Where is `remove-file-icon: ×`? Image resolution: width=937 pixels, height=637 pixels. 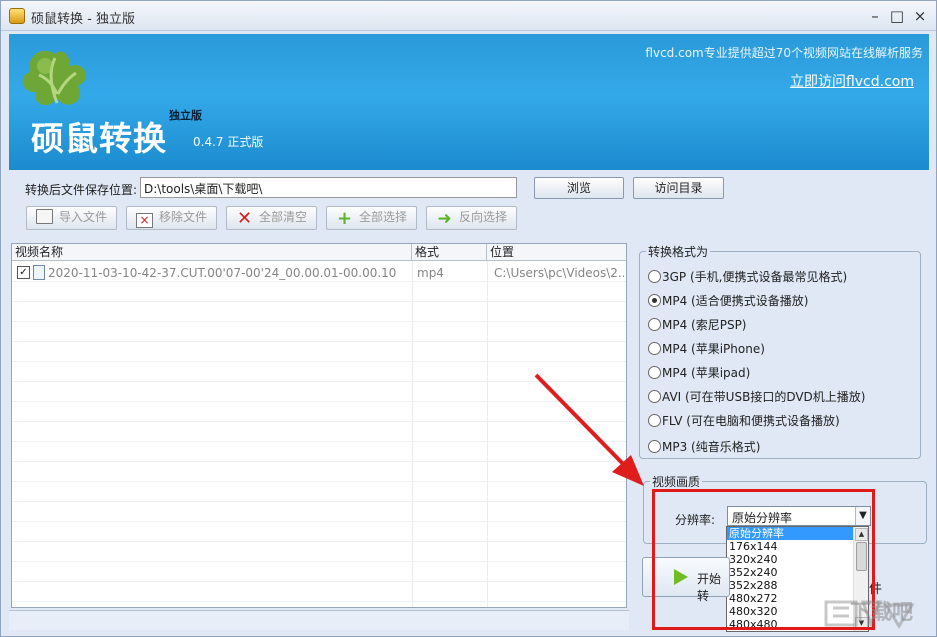
remove-file-icon: × is located at coordinates (144, 220).